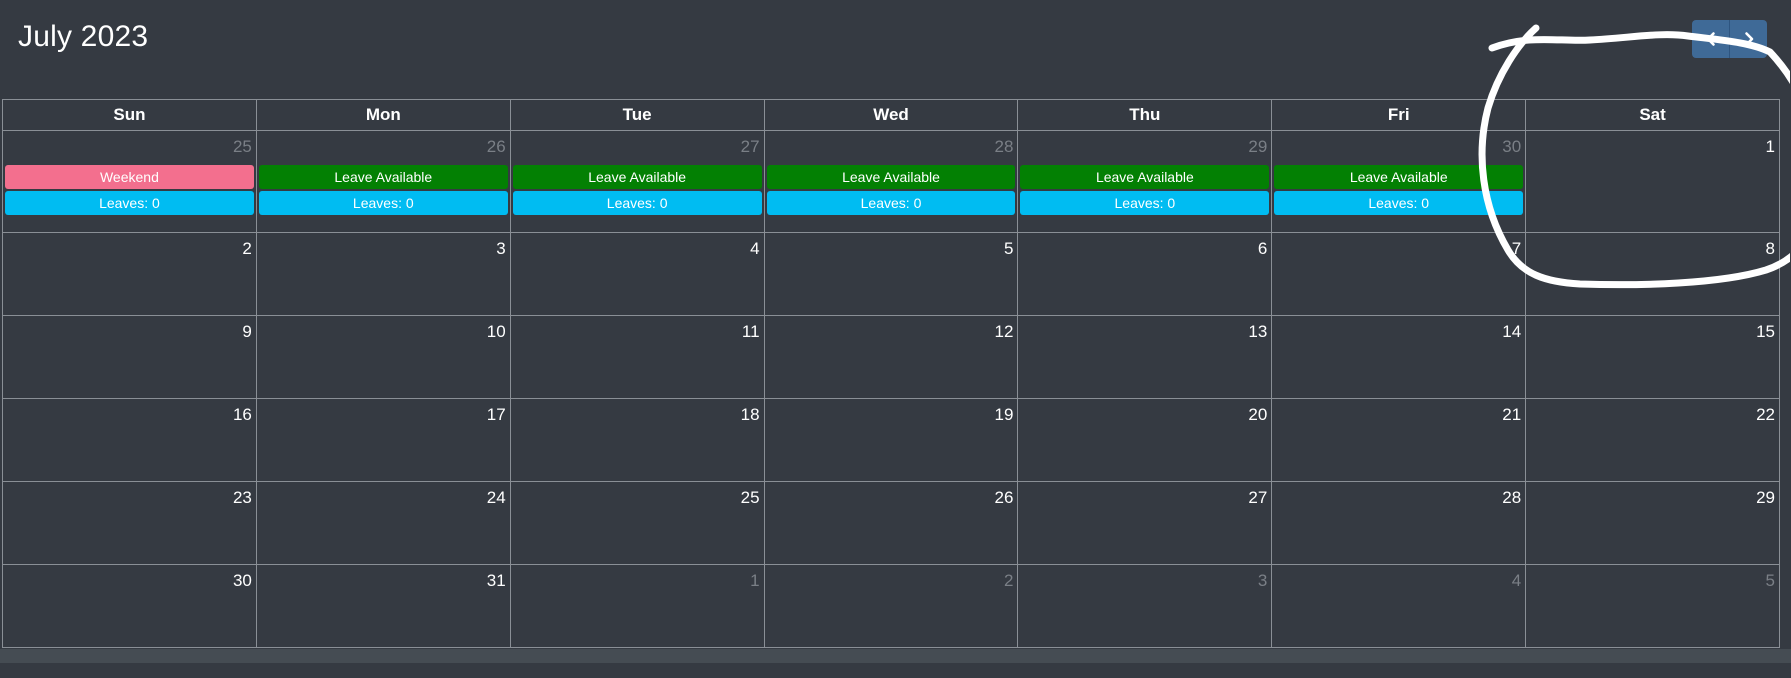 Image resolution: width=1791 pixels, height=678 pixels. Describe the element at coordinates (1765, 415) in the screenshot. I see `day-number: 22` at that location.